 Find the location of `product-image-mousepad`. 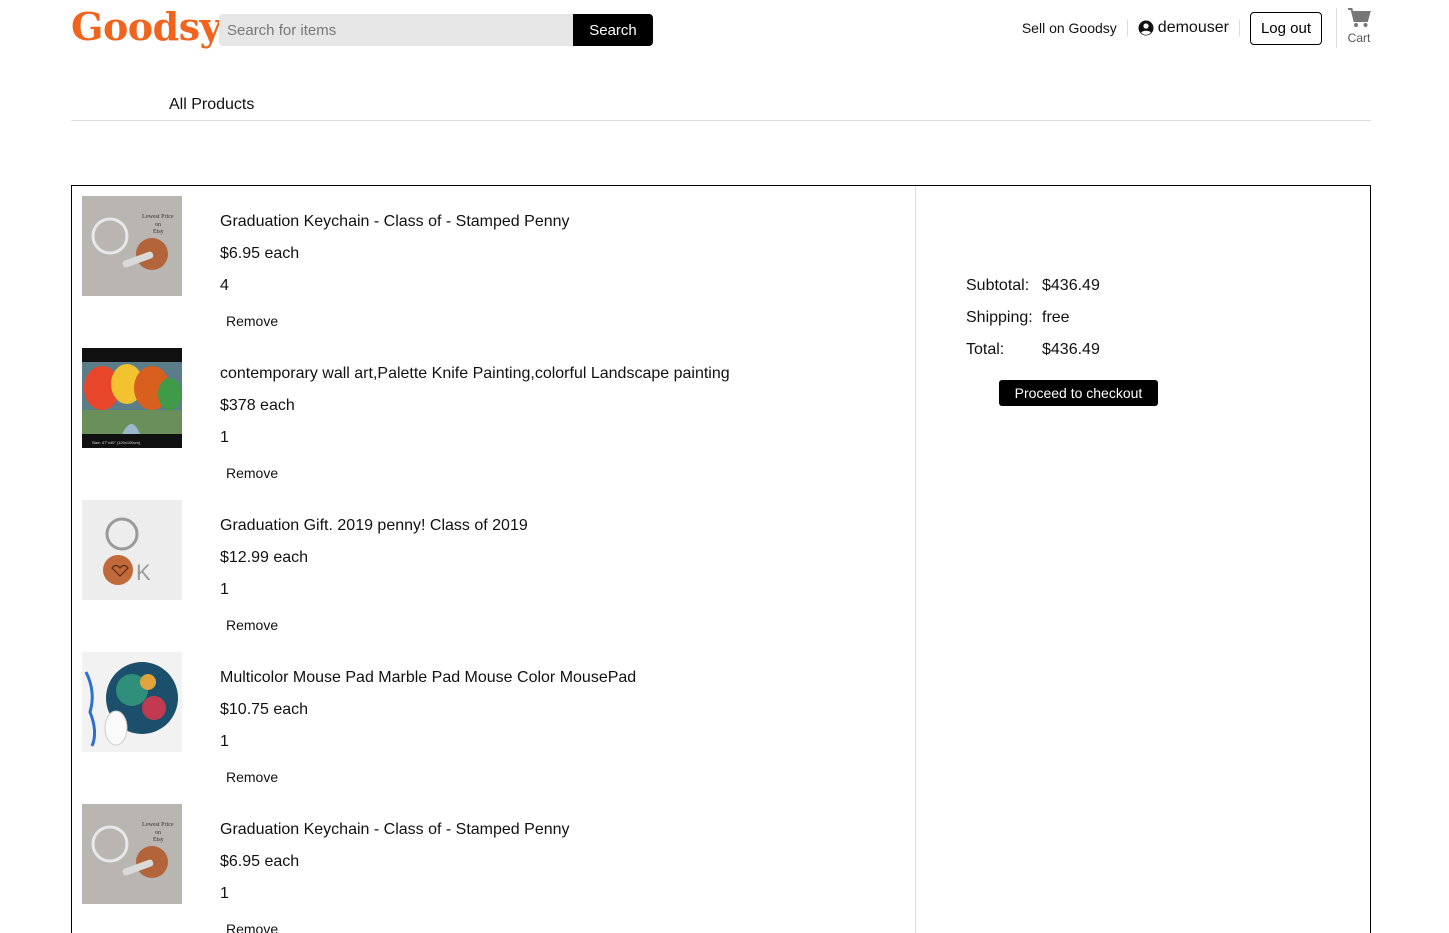

product-image-mousepad is located at coordinates (132, 702).